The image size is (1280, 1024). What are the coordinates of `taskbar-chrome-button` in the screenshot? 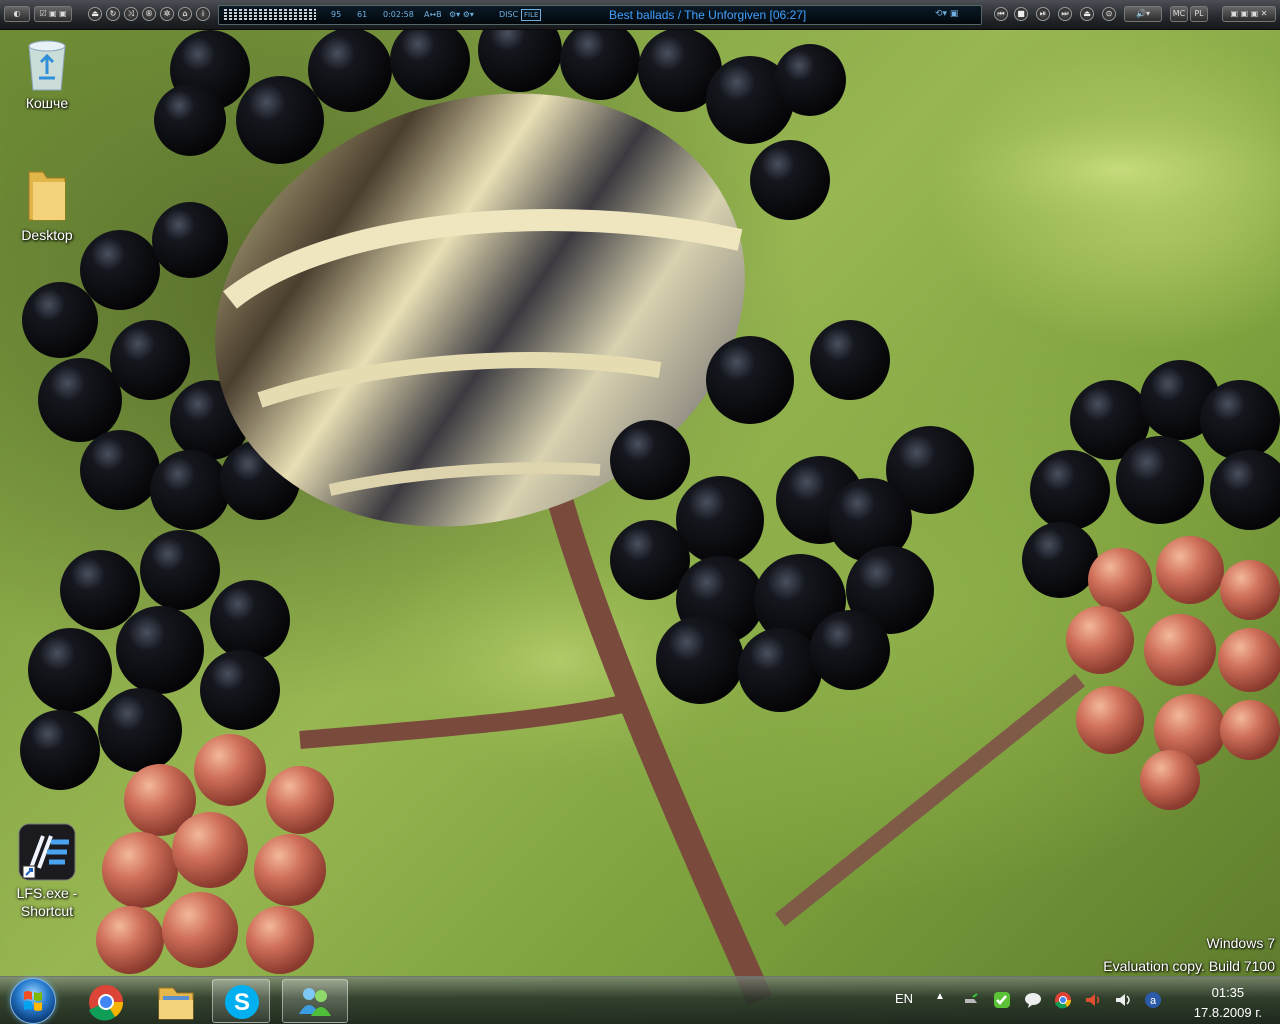 It's located at (105, 1001).